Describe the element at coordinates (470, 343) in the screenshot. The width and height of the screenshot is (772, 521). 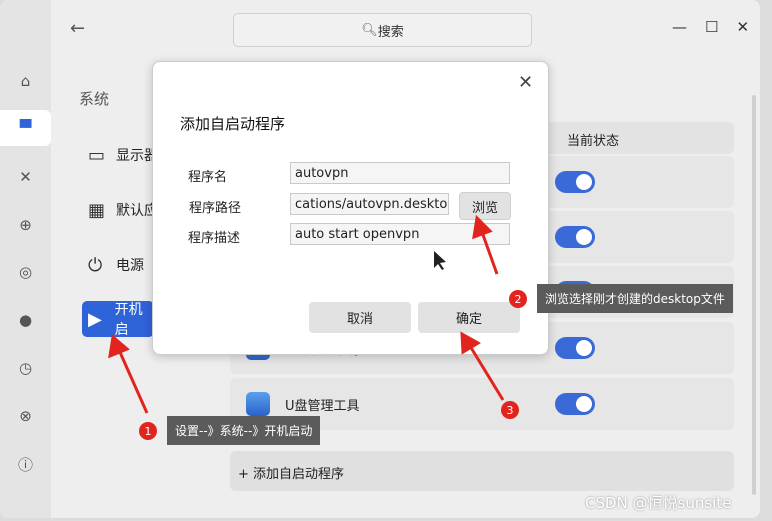
I see `arrow-3-head` at that location.